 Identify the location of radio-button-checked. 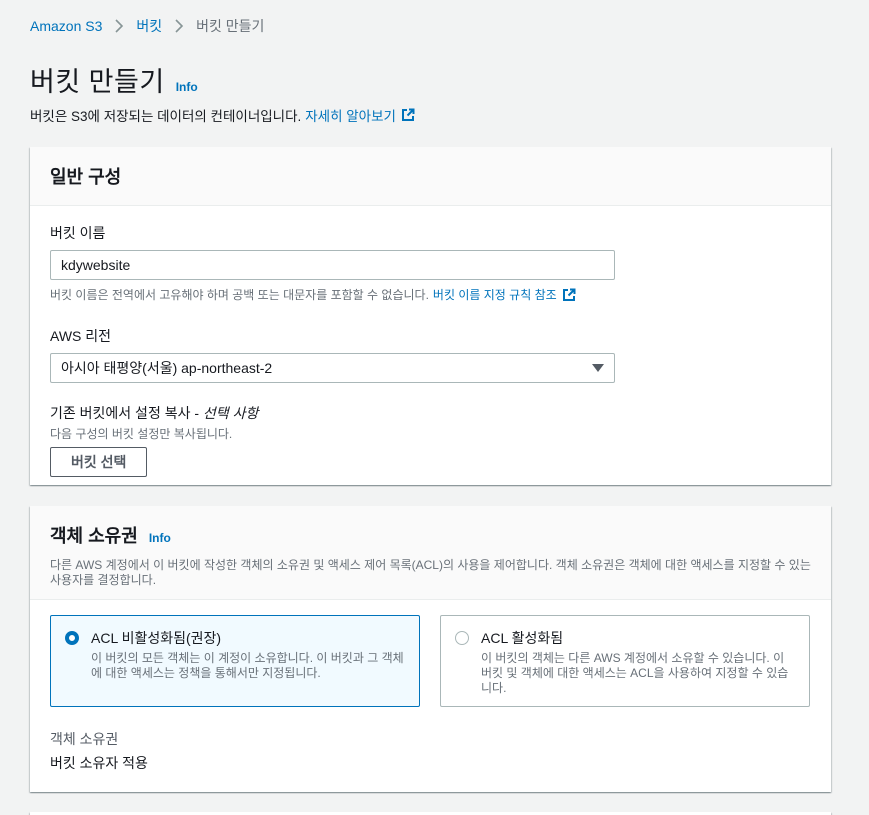
(72, 638).